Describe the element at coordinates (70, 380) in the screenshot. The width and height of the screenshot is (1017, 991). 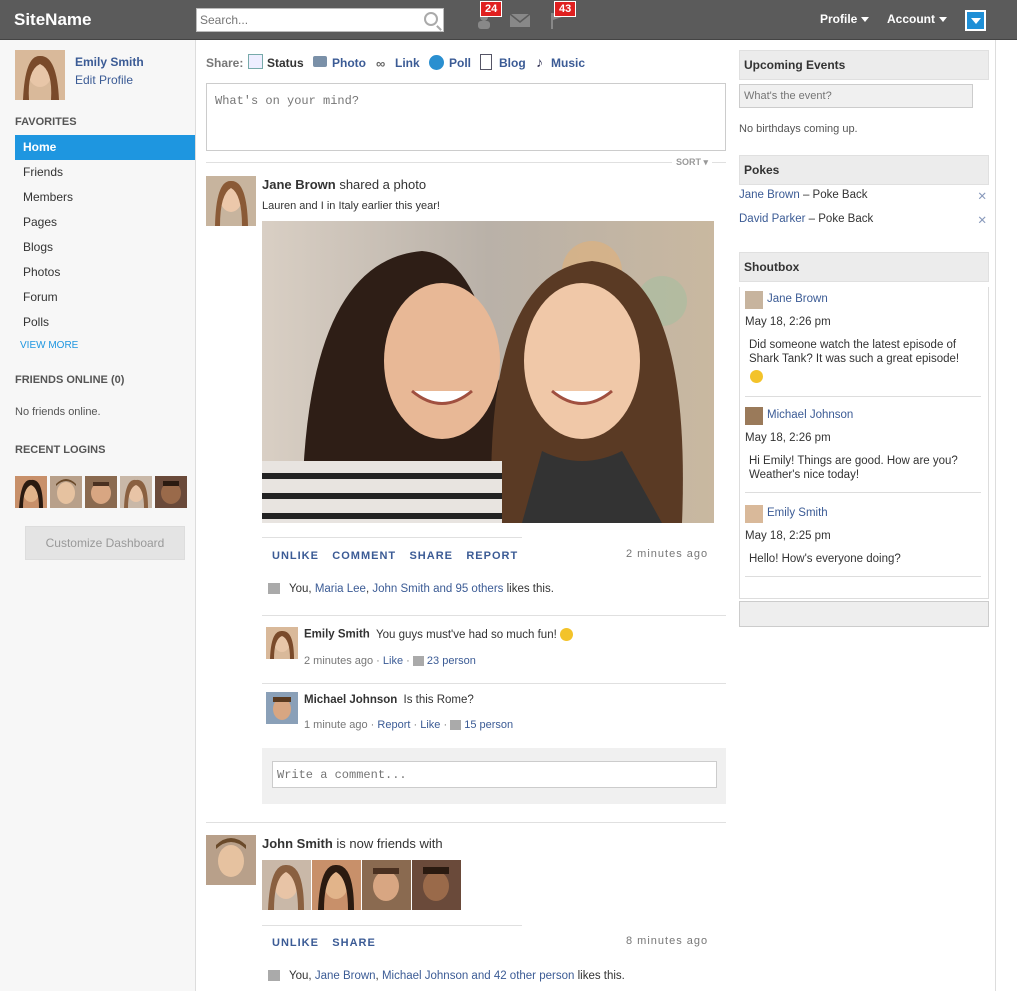
I see `friends-online-heading: FRIENDS ONLINE (0)` at that location.